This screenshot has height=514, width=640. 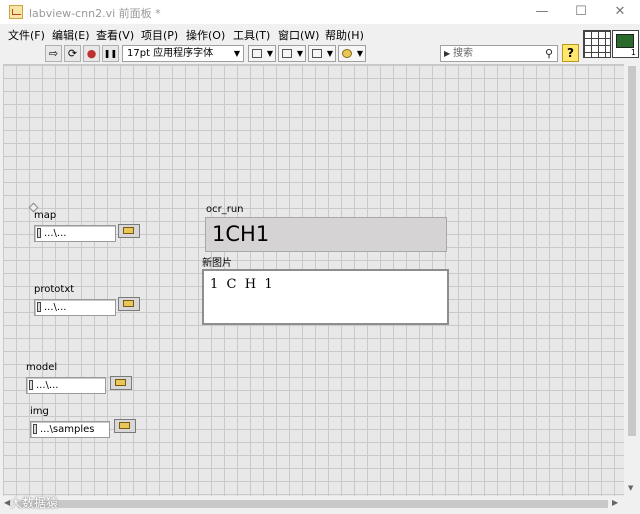 I want to click on menu-edit: 编辑(E), so click(x=71, y=35).